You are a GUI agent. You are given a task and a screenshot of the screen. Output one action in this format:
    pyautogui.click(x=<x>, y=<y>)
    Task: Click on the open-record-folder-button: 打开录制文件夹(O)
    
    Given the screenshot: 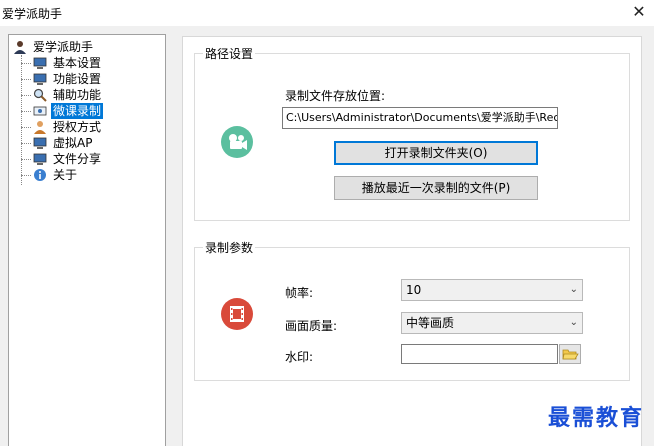 What is the action you would take?
    pyautogui.click(x=436, y=153)
    